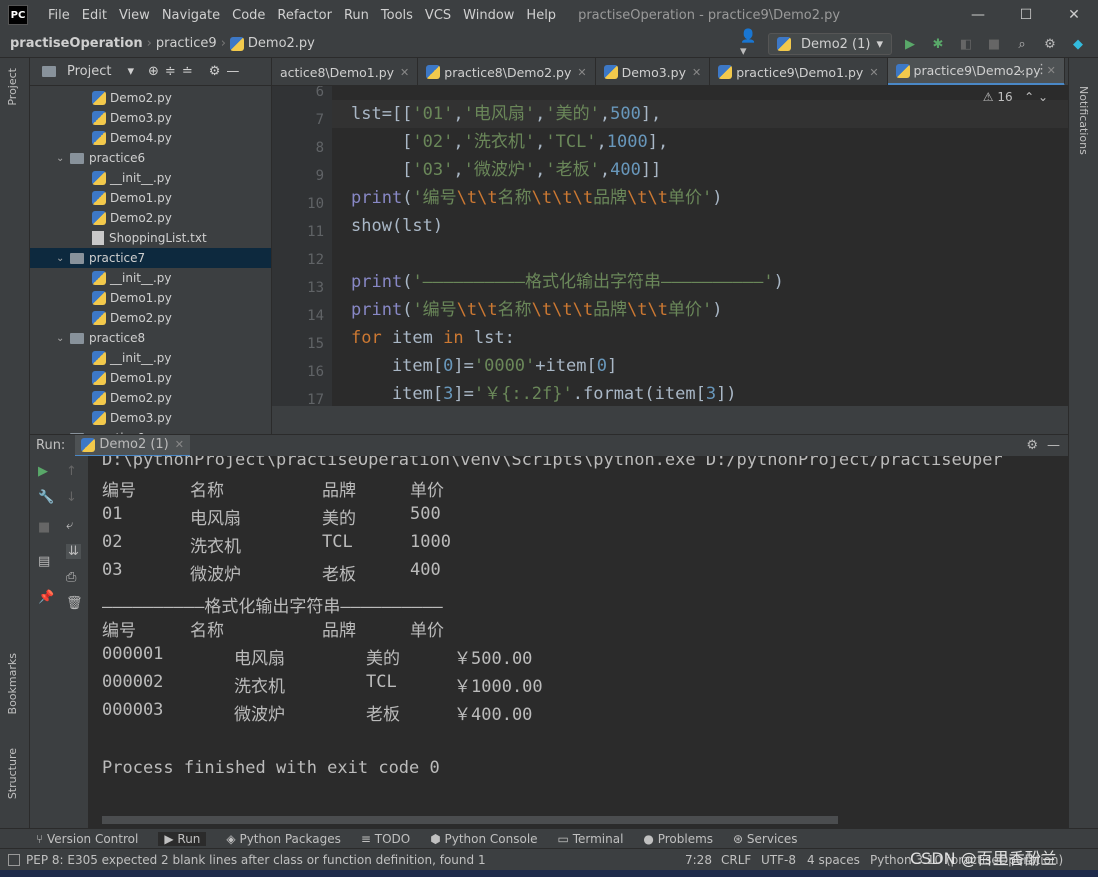 The image size is (1098, 877). Describe the element at coordinates (130, 71) in the screenshot. I see `chevron-down-icon: ▾` at that location.